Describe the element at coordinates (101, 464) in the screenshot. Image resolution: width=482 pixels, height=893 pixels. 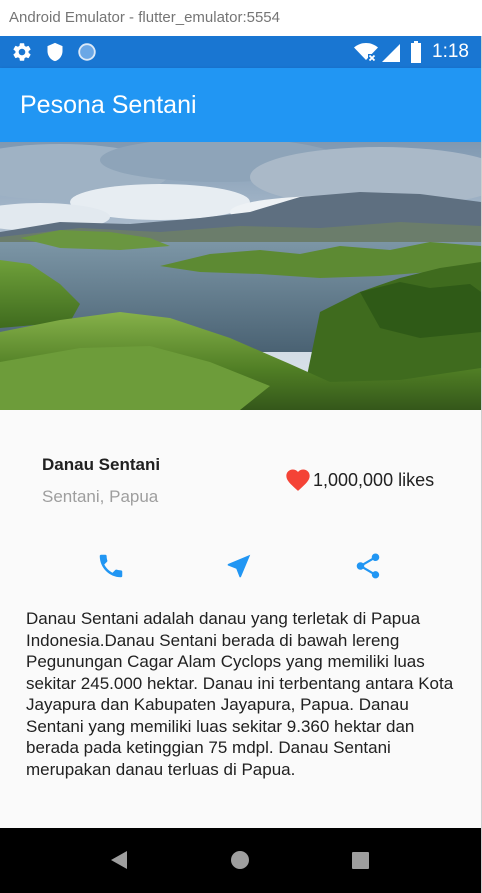
I see `place-name: Danau Sentani` at that location.